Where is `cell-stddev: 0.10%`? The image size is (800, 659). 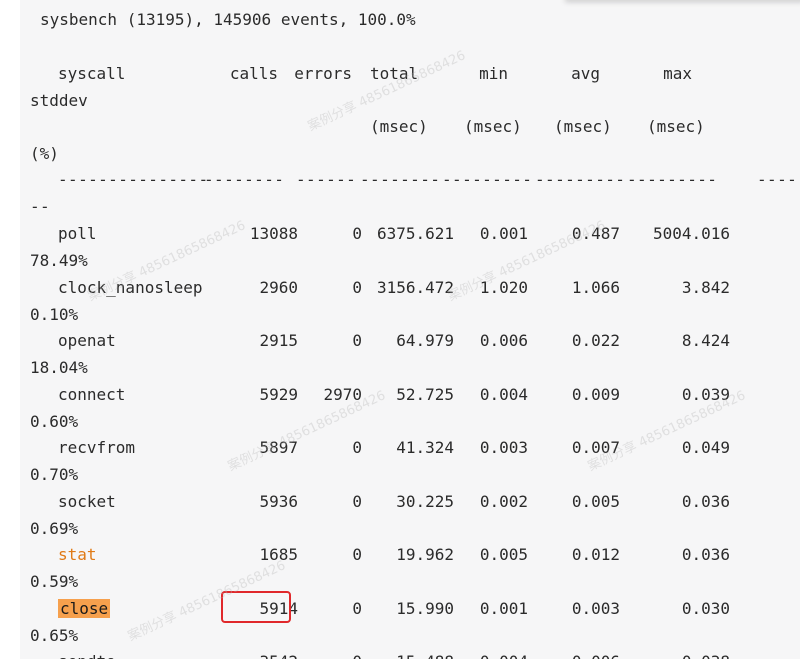 cell-stddev: 0.10% is located at coordinates (54, 314).